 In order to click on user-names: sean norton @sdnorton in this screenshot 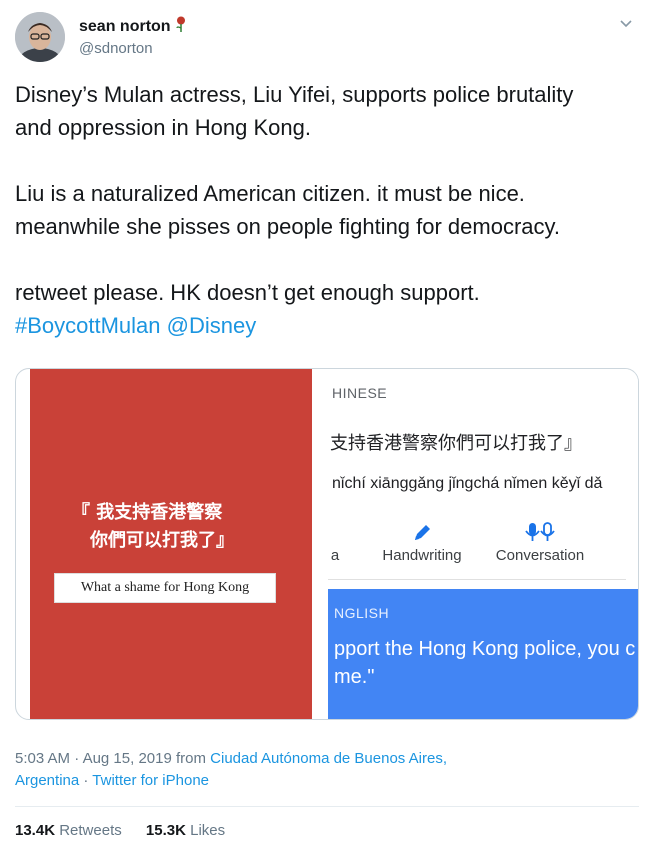, I will do `click(133, 37)`.